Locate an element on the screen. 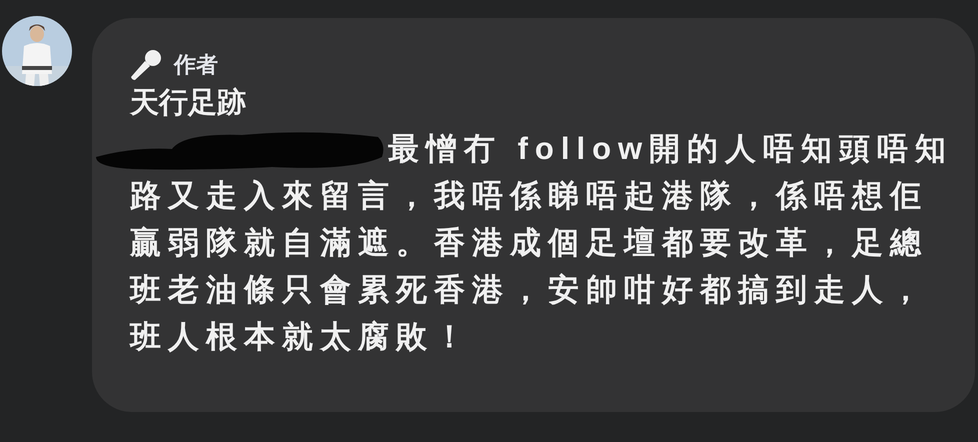 The image size is (978, 442). comment-text-line: 班老油條只會累死香港，安帥咁好都搞到走人， is located at coordinates (529, 290).